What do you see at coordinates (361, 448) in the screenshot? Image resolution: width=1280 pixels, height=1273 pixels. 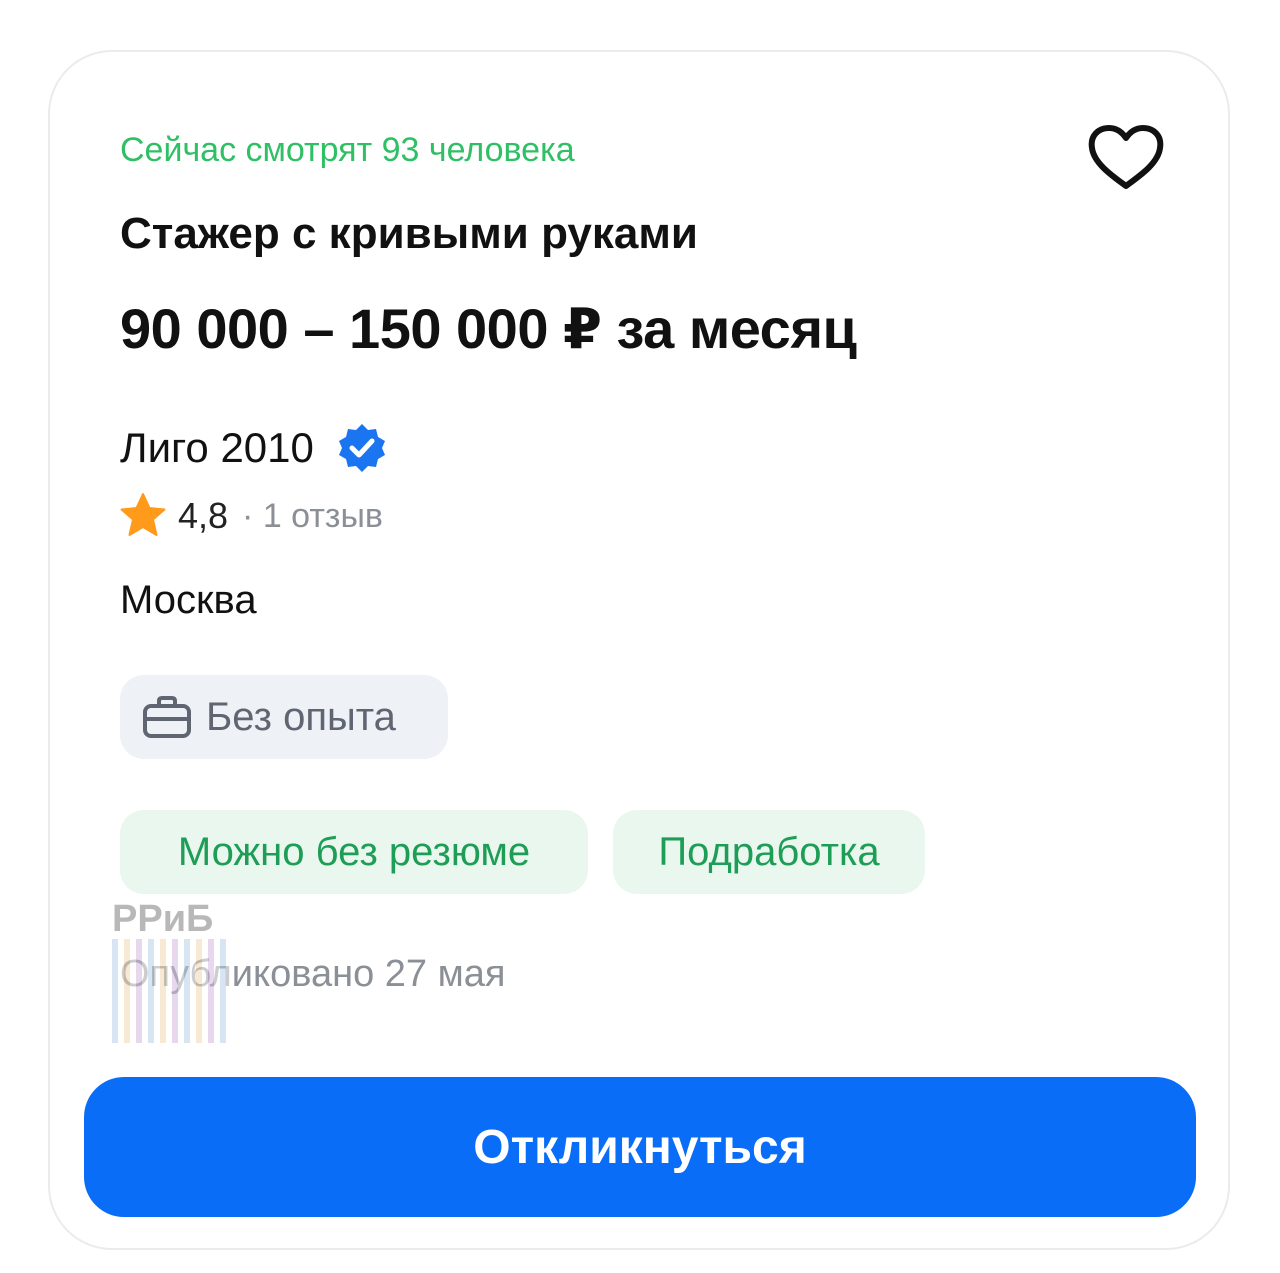 I see `verified-check-icon` at bounding box center [361, 448].